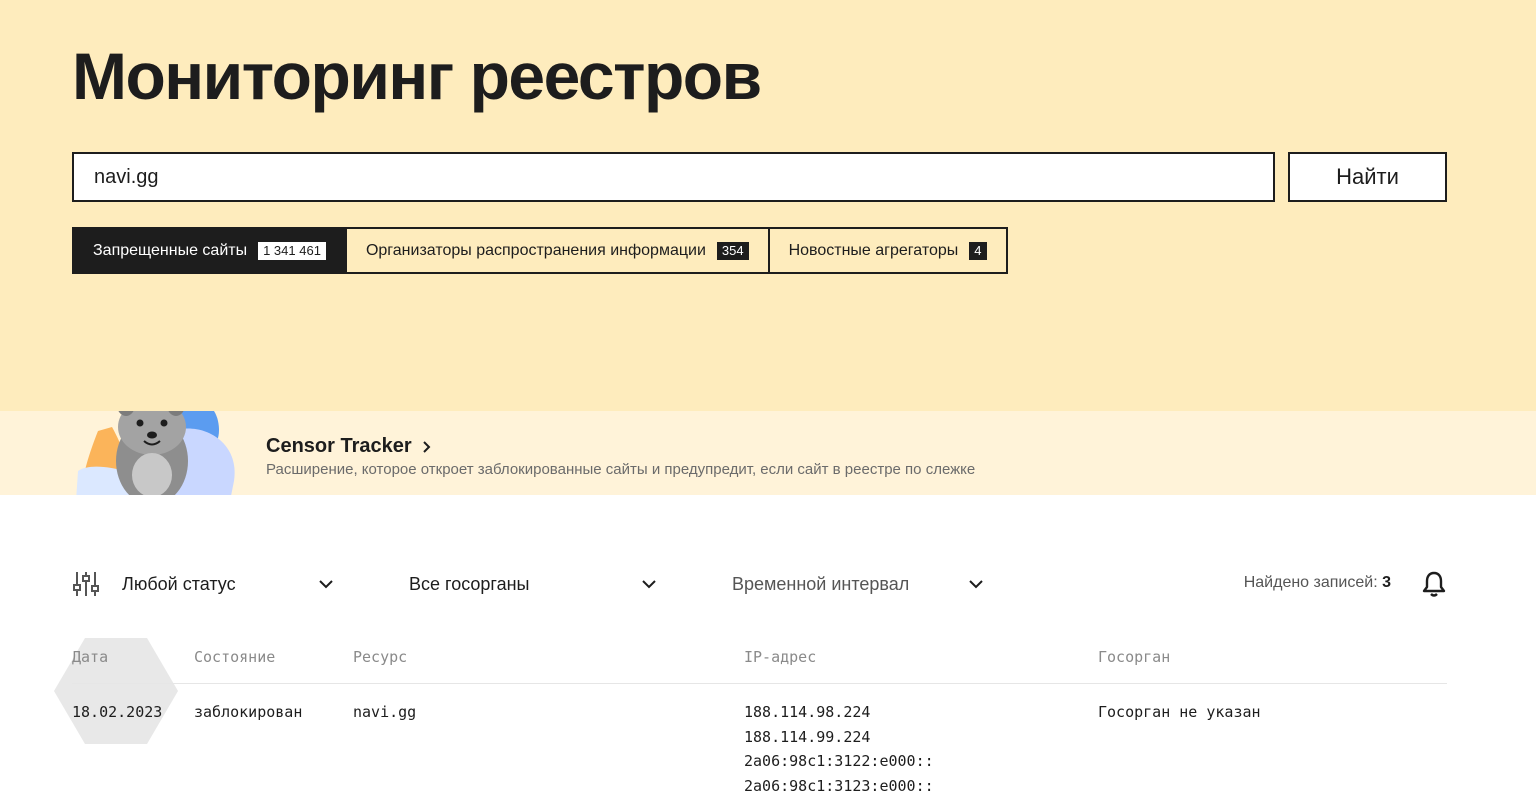 The image size is (1536, 800). Describe the element at coordinates (1386, 582) in the screenshot. I see `records-found-count: 3` at that location.